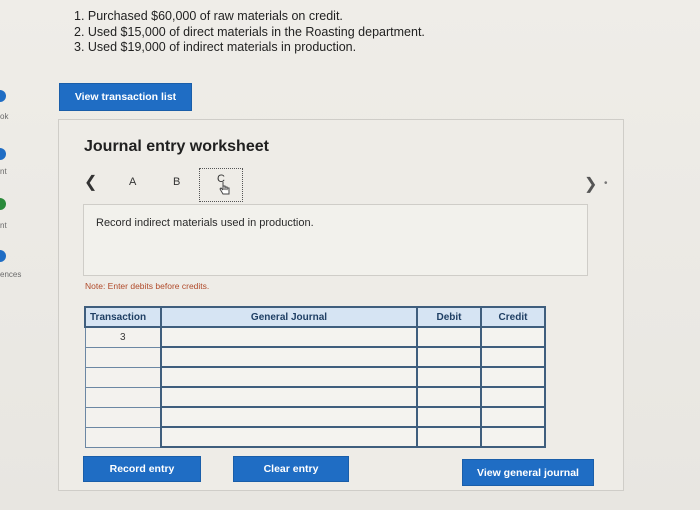 Image resolution: width=700 pixels, height=510 pixels. Describe the element at coordinates (176, 146) in the screenshot. I see `worksheet-title: Journal entry worksheet` at that location.